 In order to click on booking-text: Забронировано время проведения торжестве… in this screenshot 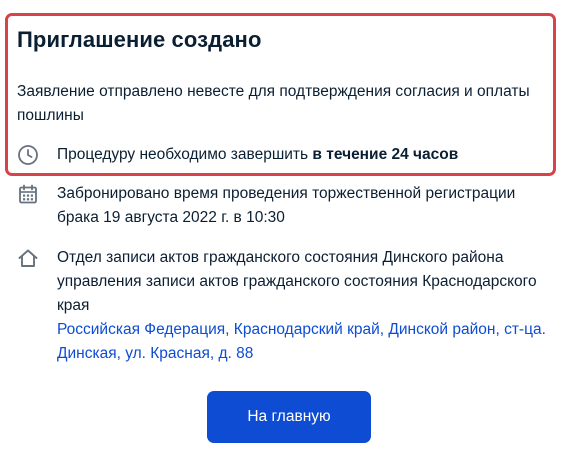, I will do `click(286, 205)`.